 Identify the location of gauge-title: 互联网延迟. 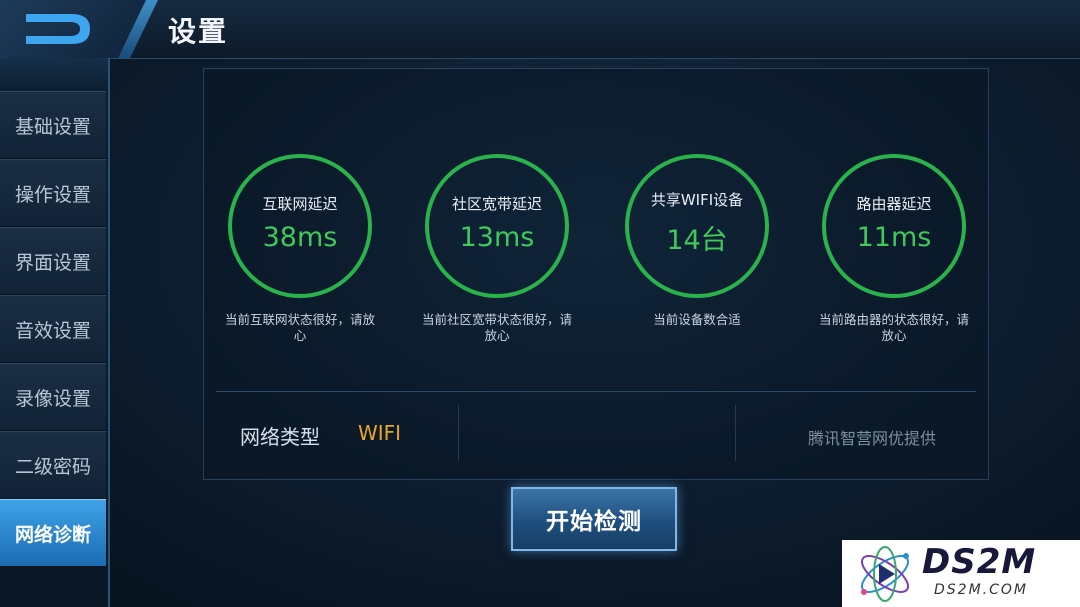
(300, 204).